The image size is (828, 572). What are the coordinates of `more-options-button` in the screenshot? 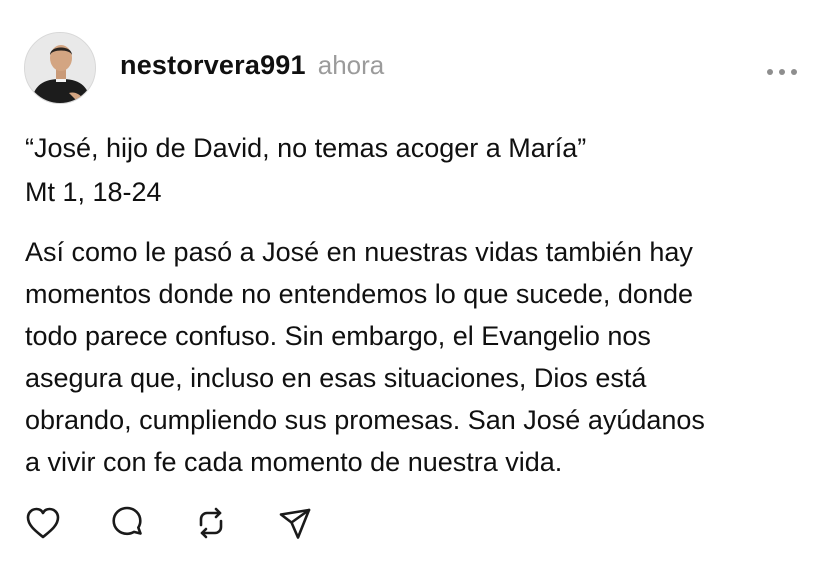 It's located at (782, 69).